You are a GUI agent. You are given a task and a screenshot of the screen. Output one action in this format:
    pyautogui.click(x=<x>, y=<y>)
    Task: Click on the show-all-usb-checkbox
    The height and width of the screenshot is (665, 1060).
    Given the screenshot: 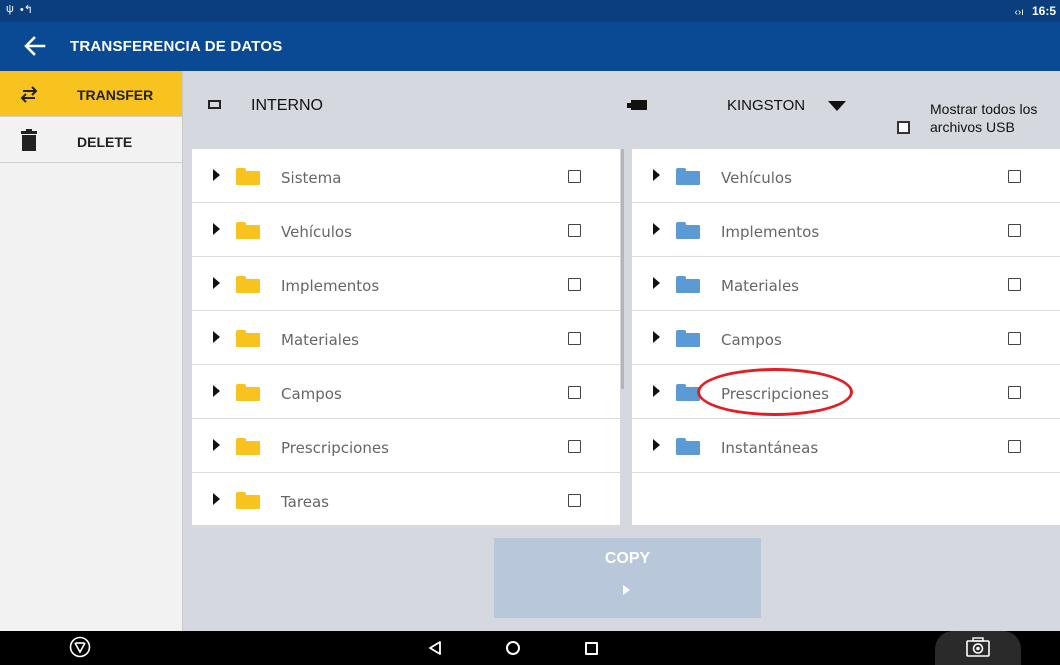 What is the action you would take?
    pyautogui.click(x=903, y=127)
    